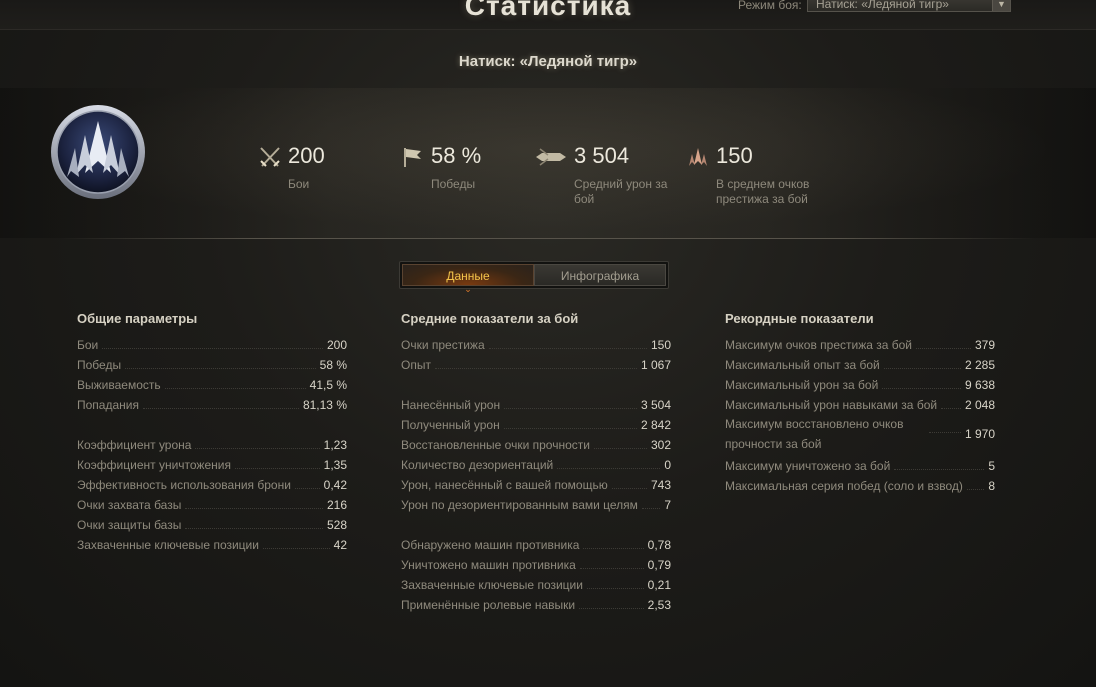 The height and width of the screenshot is (687, 1096). I want to click on summary-value: 58 %, so click(456, 155).